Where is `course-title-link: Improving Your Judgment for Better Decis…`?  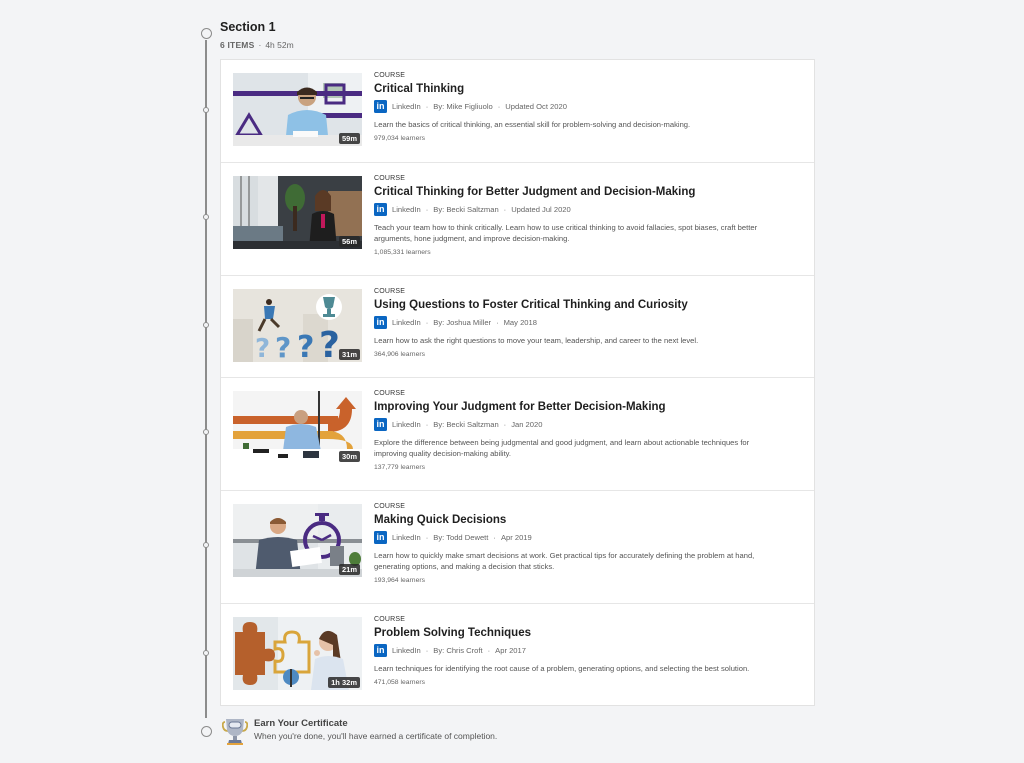 course-title-link: Improving Your Judgment for Better Decis… is located at coordinates (588, 407).